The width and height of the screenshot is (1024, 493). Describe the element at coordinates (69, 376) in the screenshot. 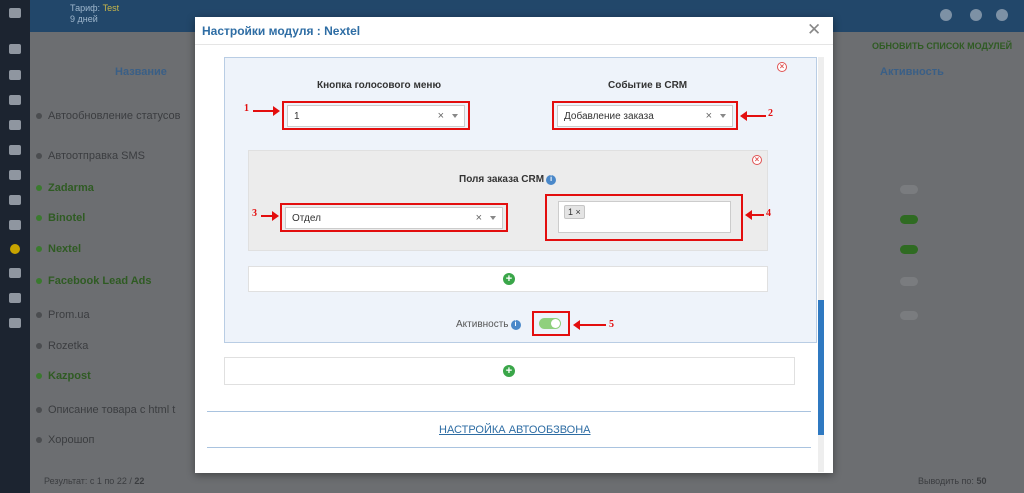

I see `module-name: Kazpost` at that location.